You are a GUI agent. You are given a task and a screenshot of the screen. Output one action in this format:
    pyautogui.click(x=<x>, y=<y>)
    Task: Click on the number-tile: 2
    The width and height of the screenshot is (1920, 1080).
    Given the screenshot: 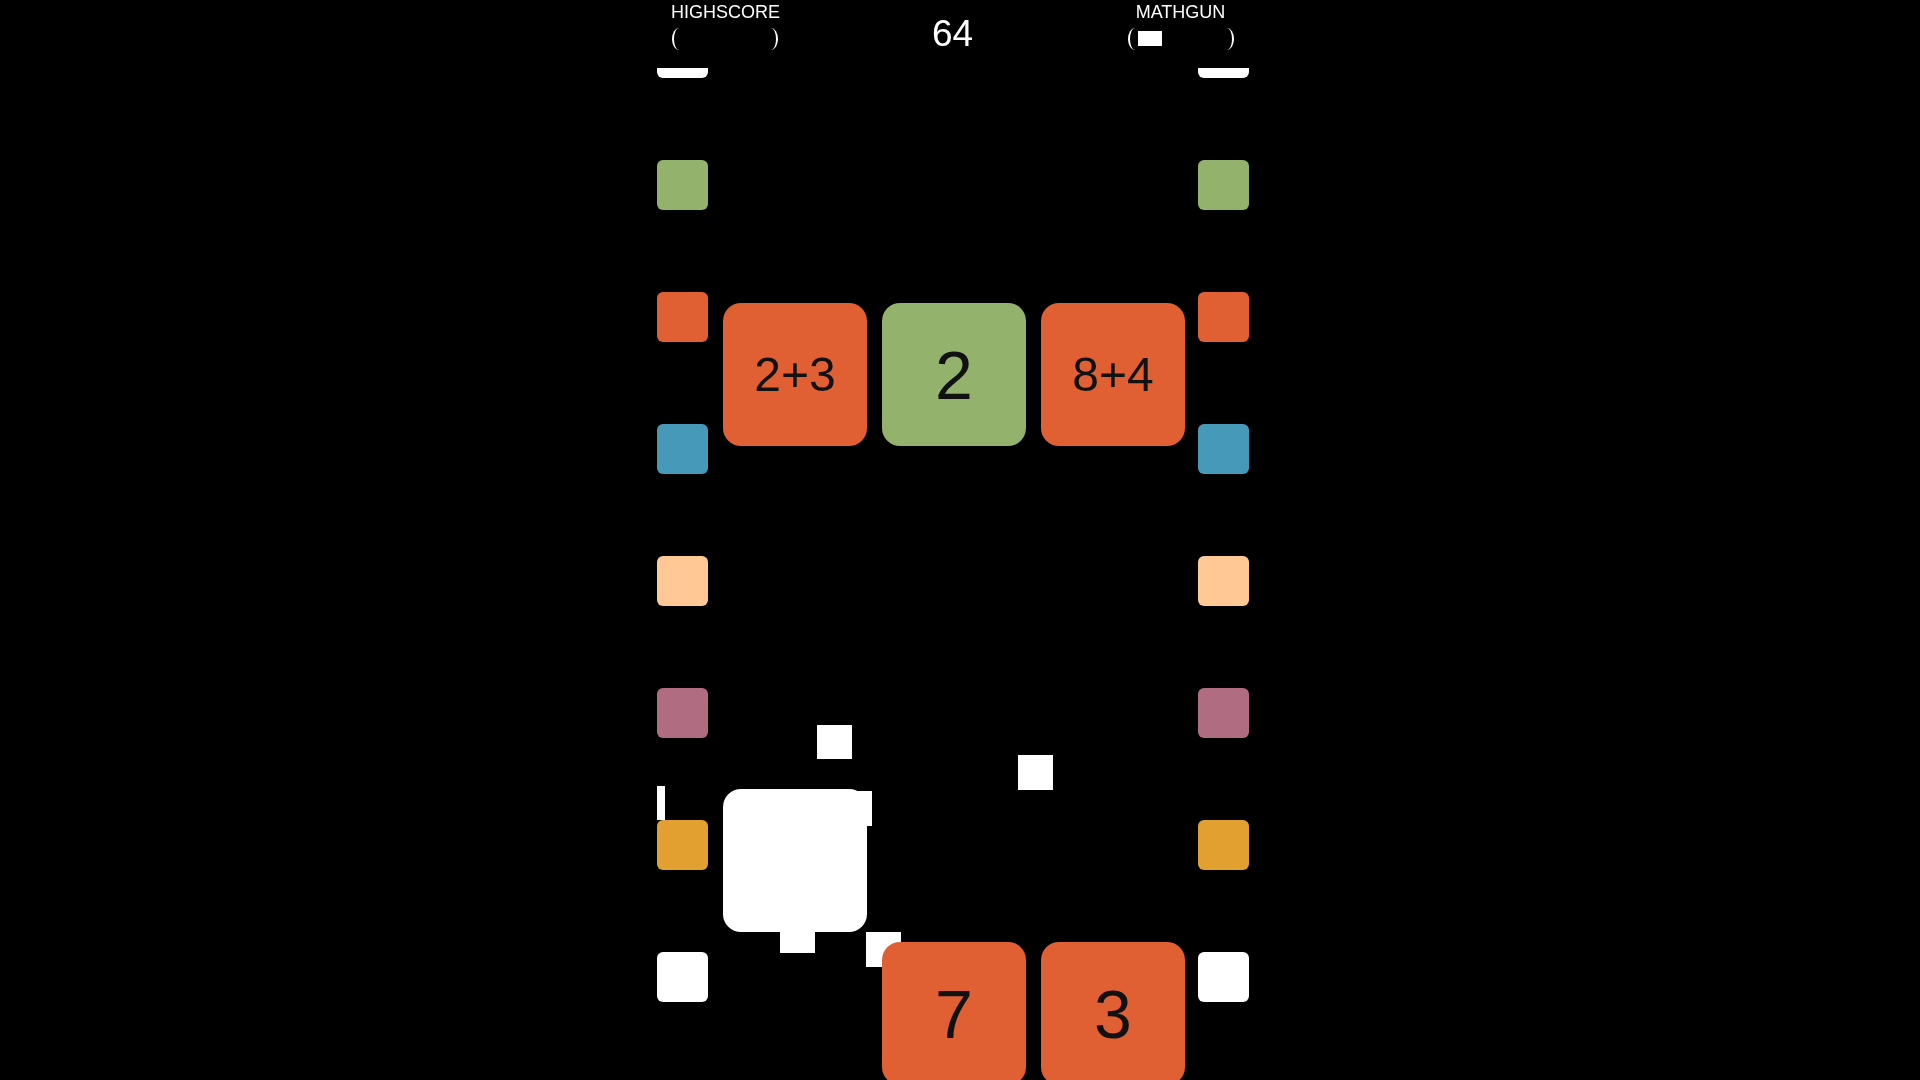 What is the action you would take?
    pyautogui.click(x=954, y=374)
    